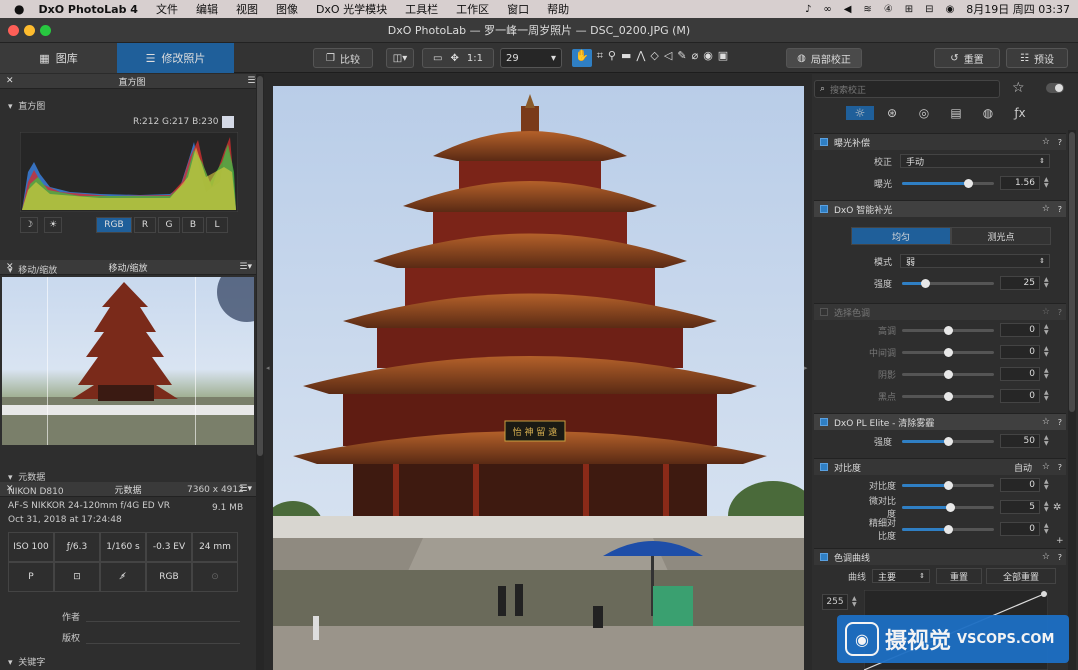 The height and width of the screenshot is (670, 1078). Describe the element at coordinates (128, 361) in the screenshot. I see `navigator-thumbnail` at that location.